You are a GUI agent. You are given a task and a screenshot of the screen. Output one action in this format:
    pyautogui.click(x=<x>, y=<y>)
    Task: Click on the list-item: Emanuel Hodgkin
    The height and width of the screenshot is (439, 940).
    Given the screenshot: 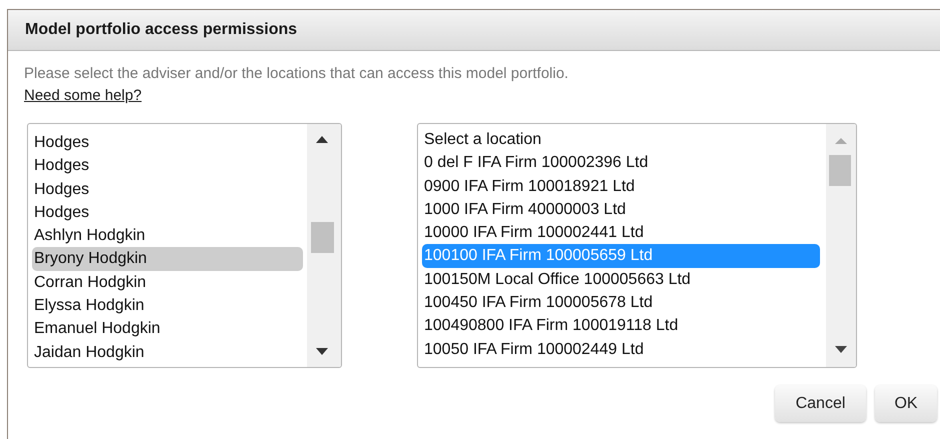 What is the action you would take?
    pyautogui.click(x=167, y=329)
    